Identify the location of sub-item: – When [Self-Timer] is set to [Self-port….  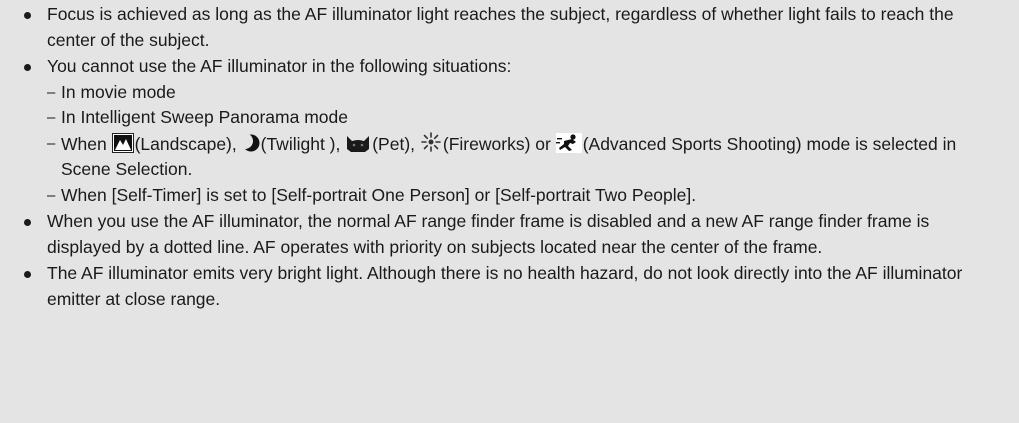
(523, 196).